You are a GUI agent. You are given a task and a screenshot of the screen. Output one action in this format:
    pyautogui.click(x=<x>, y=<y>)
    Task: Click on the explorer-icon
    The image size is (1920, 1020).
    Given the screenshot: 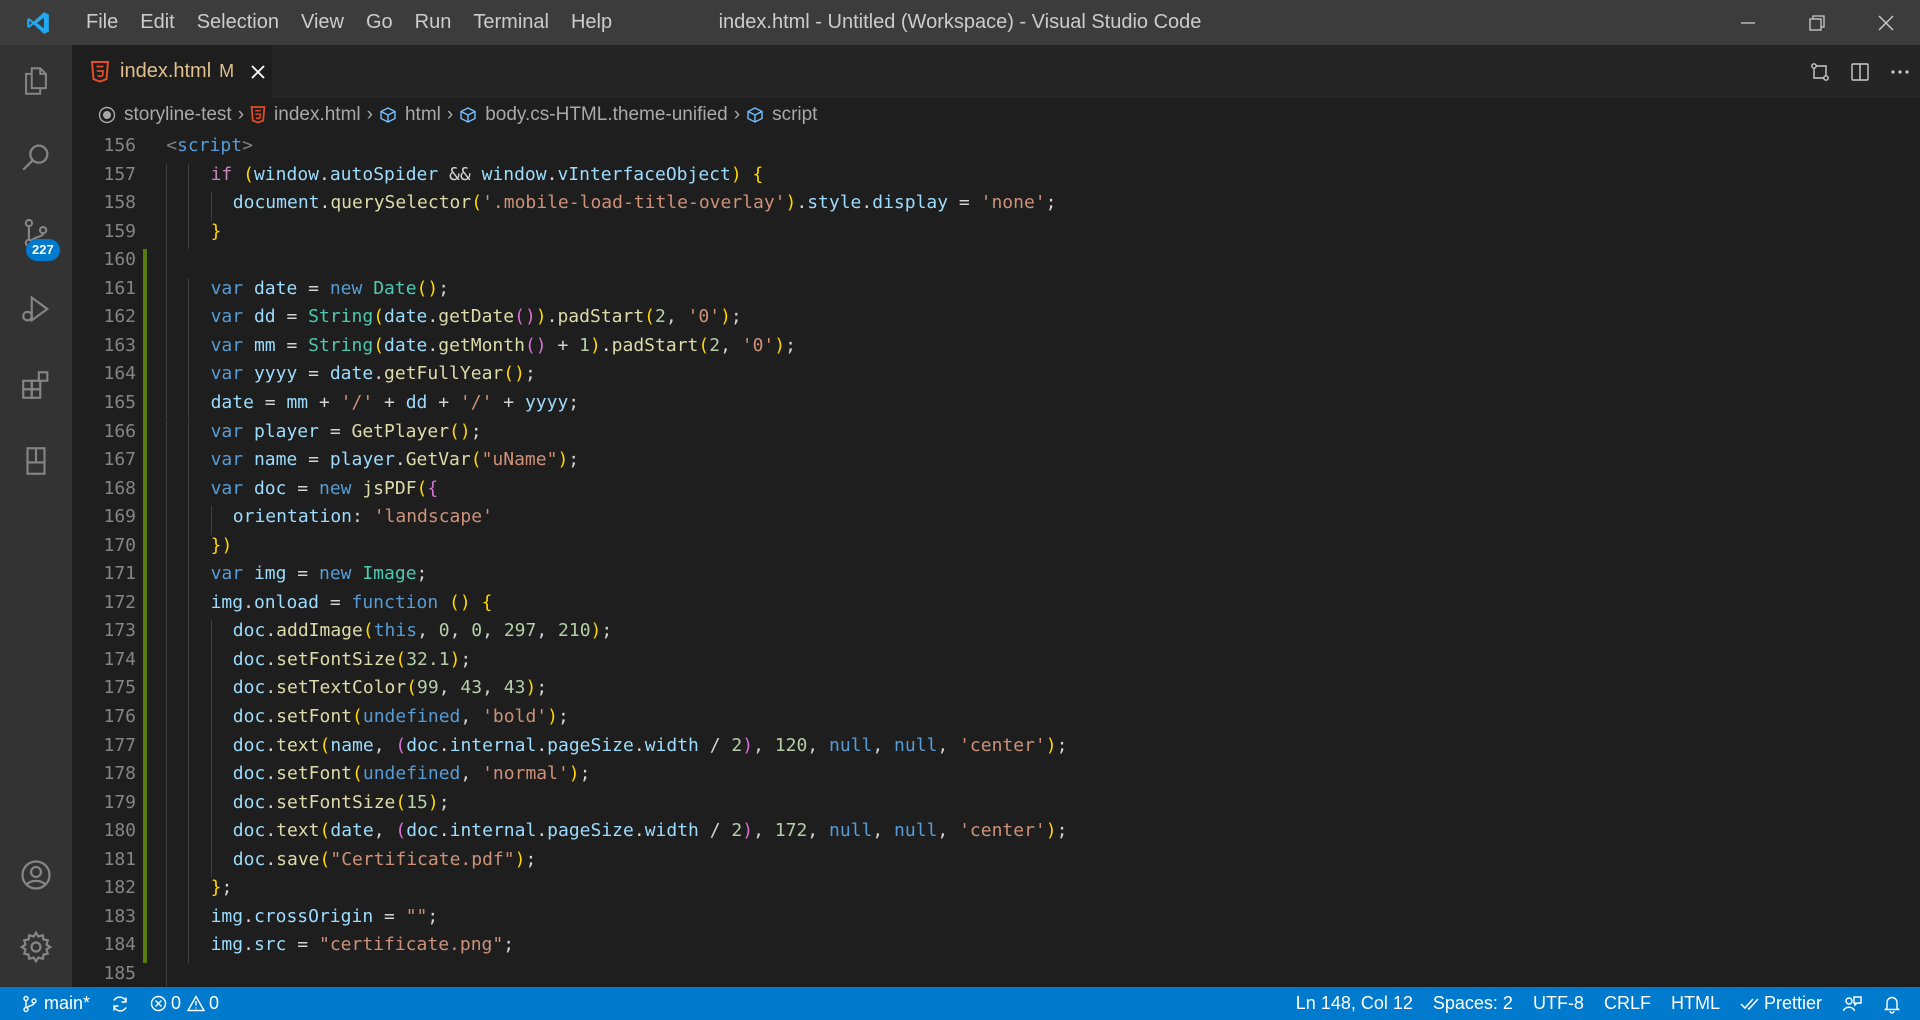 What is the action you would take?
    pyautogui.click(x=36, y=81)
    